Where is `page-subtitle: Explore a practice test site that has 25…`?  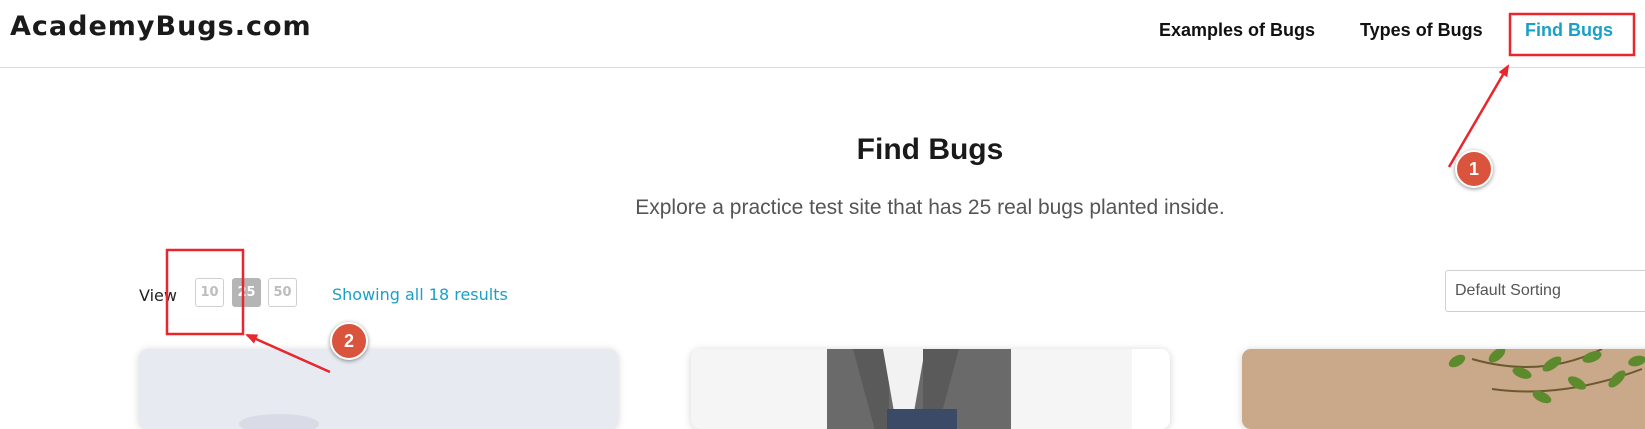 page-subtitle: Explore a practice test site that has 25… is located at coordinates (930, 207).